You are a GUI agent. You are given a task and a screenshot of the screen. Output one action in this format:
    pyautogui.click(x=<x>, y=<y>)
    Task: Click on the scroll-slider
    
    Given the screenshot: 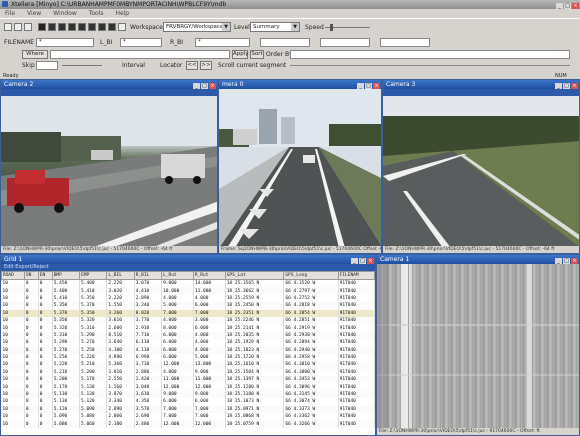 What is the action you would take?
    pyautogui.click(x=430, y=65)
    